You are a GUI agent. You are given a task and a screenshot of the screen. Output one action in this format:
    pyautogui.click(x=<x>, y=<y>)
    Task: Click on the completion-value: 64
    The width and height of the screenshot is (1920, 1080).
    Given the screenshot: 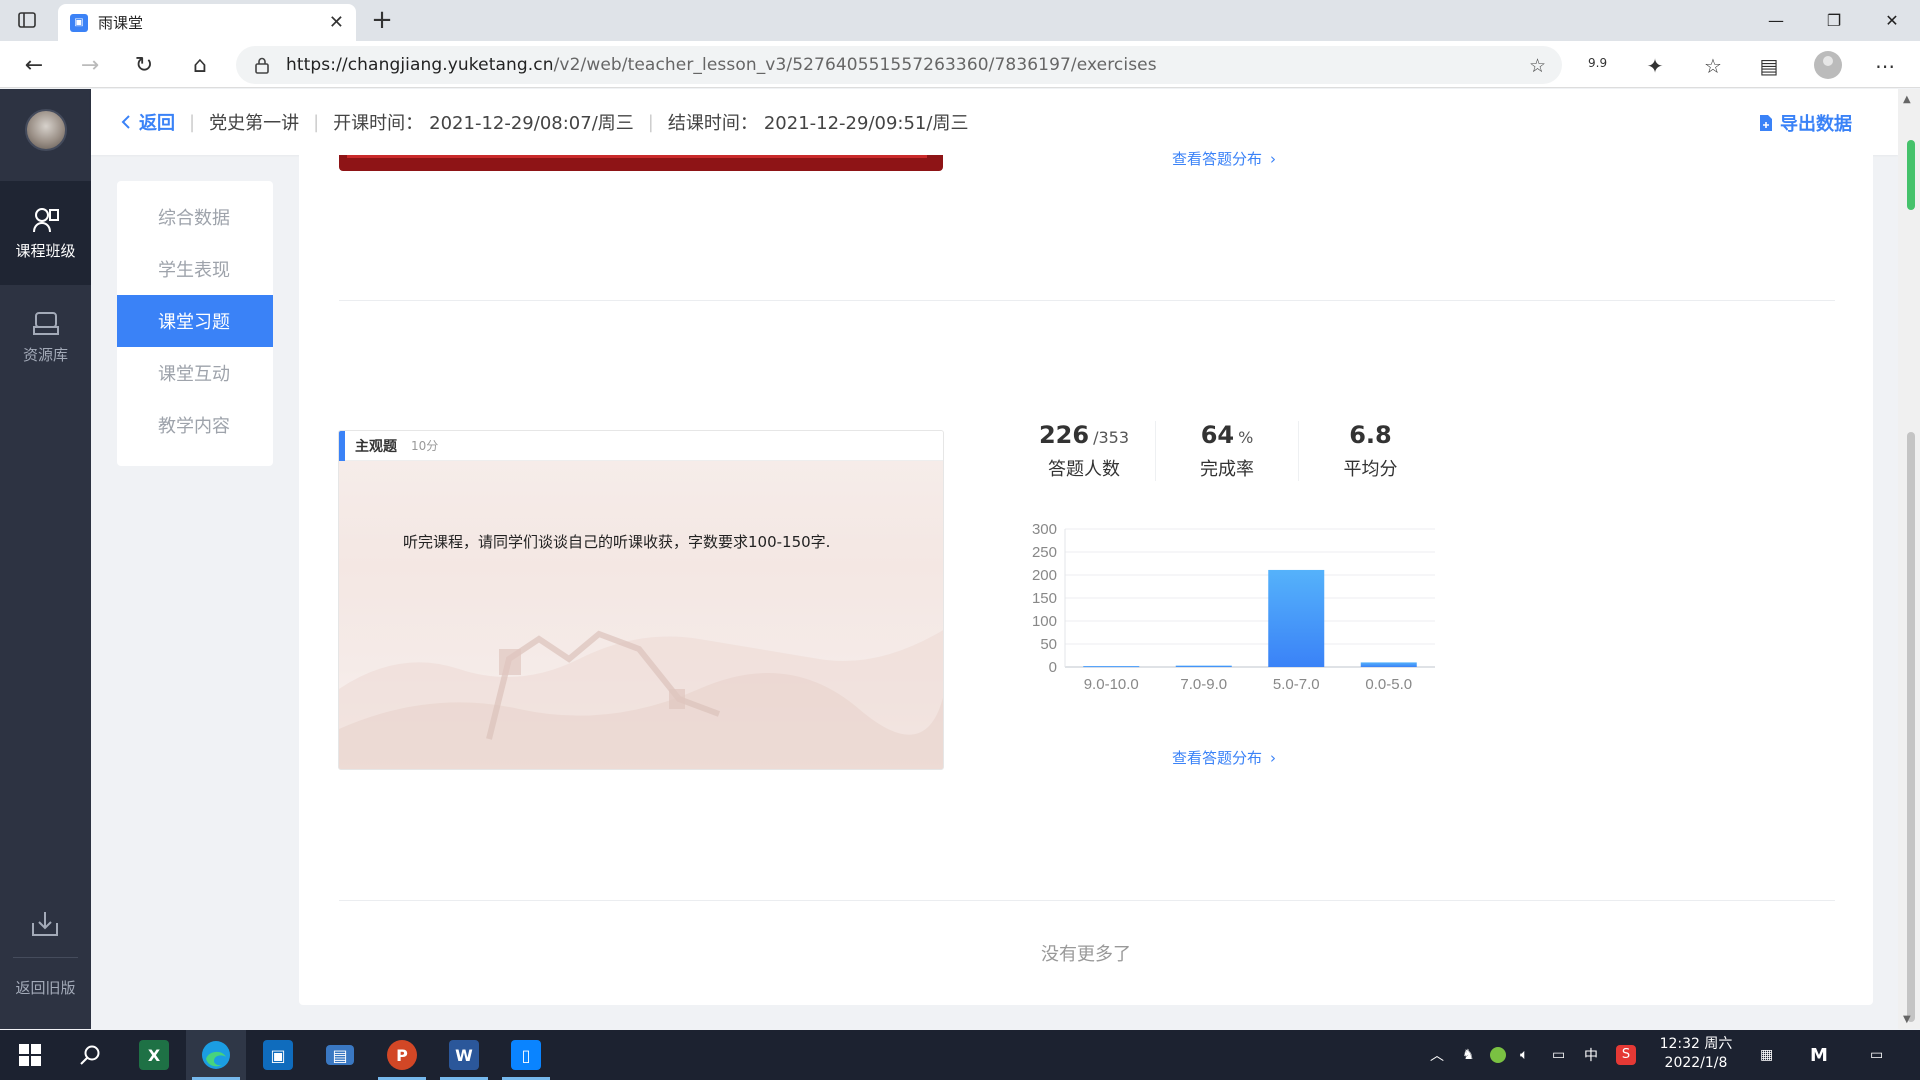 What is the action you would take?
    pyautogui.click(x=1217, y=435)
    